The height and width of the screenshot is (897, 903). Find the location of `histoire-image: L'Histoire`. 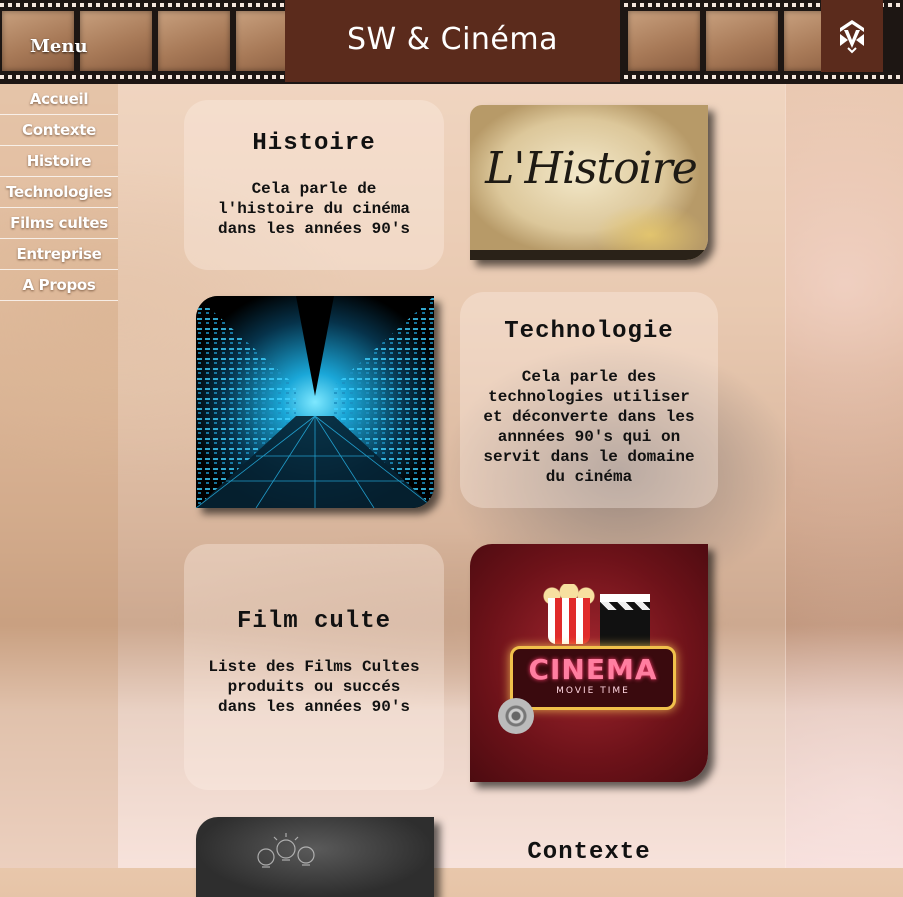

histoire-image: L'Histoire is located at coordinates (589, 182).